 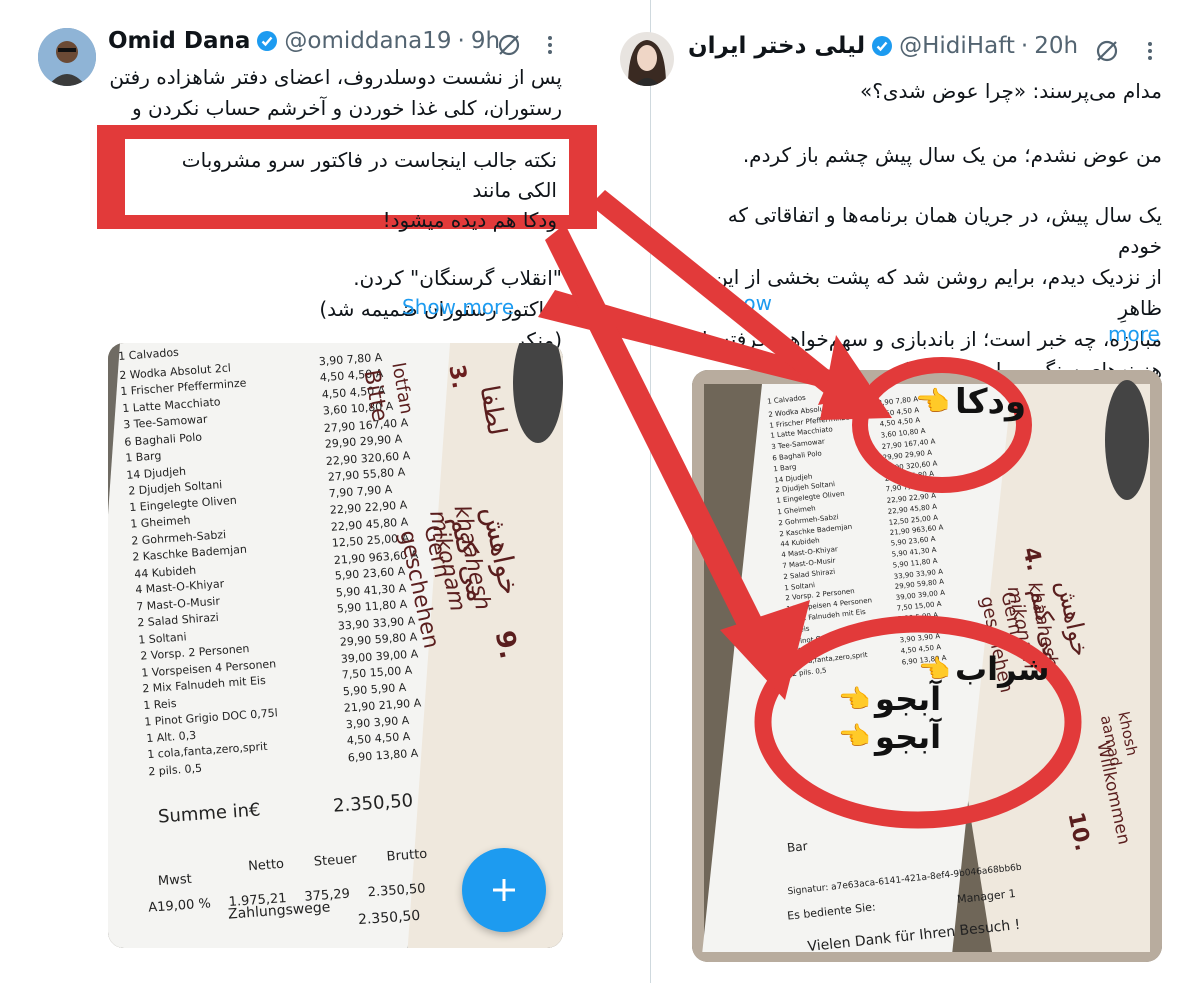 I want to click on annotation-beer-1: آبجو, so click(x=908, y=699).